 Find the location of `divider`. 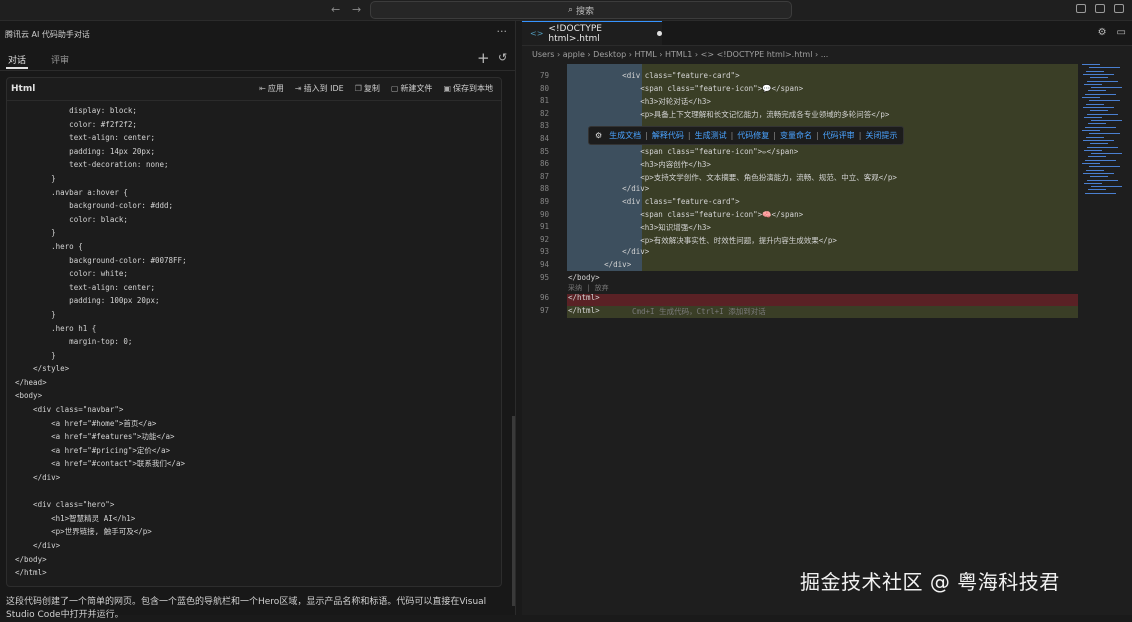

divider is located at coordinates (257, 70).